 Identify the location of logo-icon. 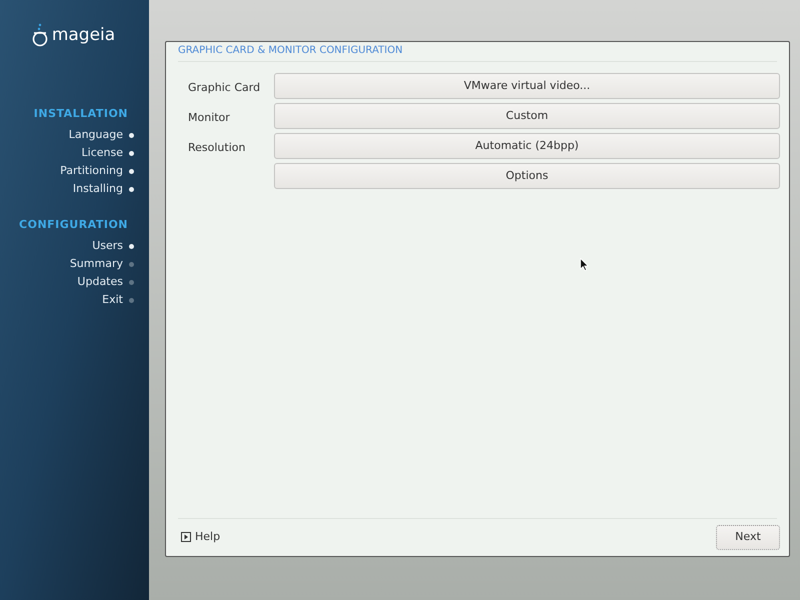
(40, 35).